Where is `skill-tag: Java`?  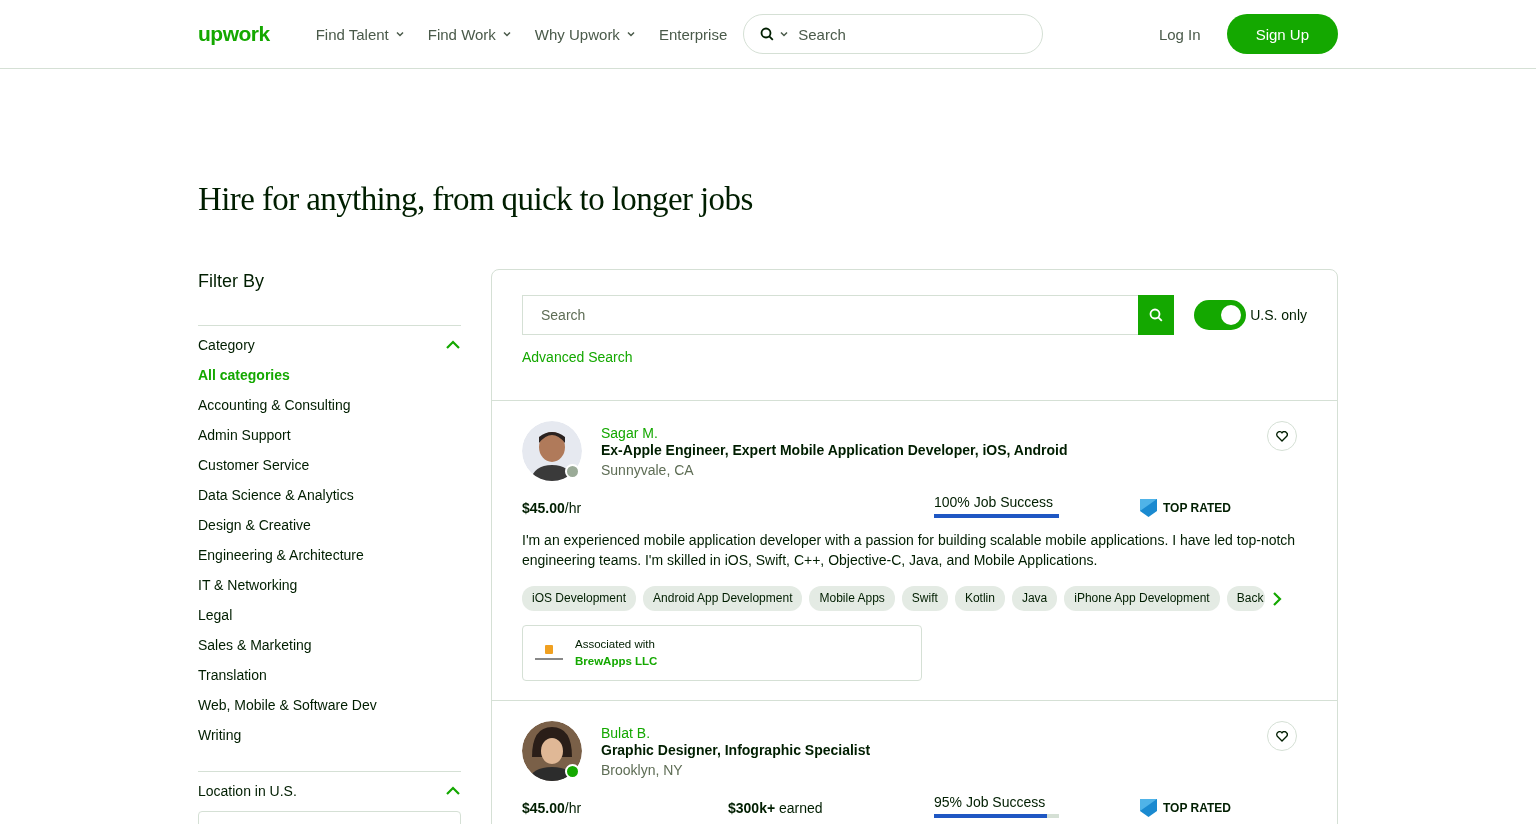
skill-tag: Java is located at coordinates (1034, 598).